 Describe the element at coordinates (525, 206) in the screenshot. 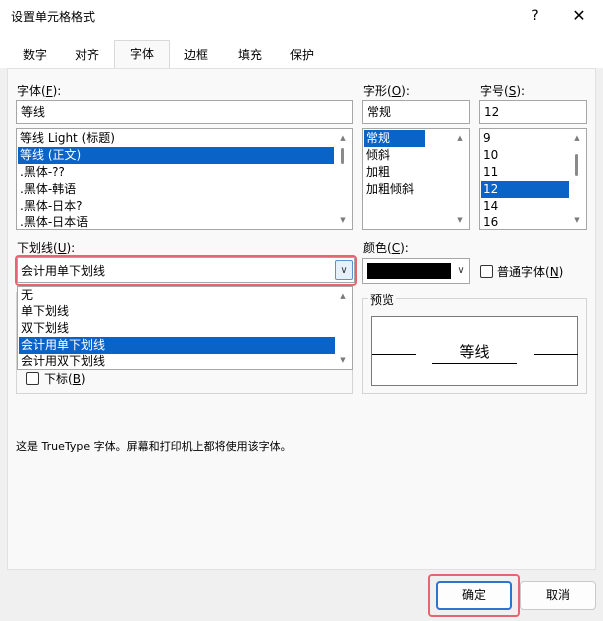

I see `list-item: 14` at that location.